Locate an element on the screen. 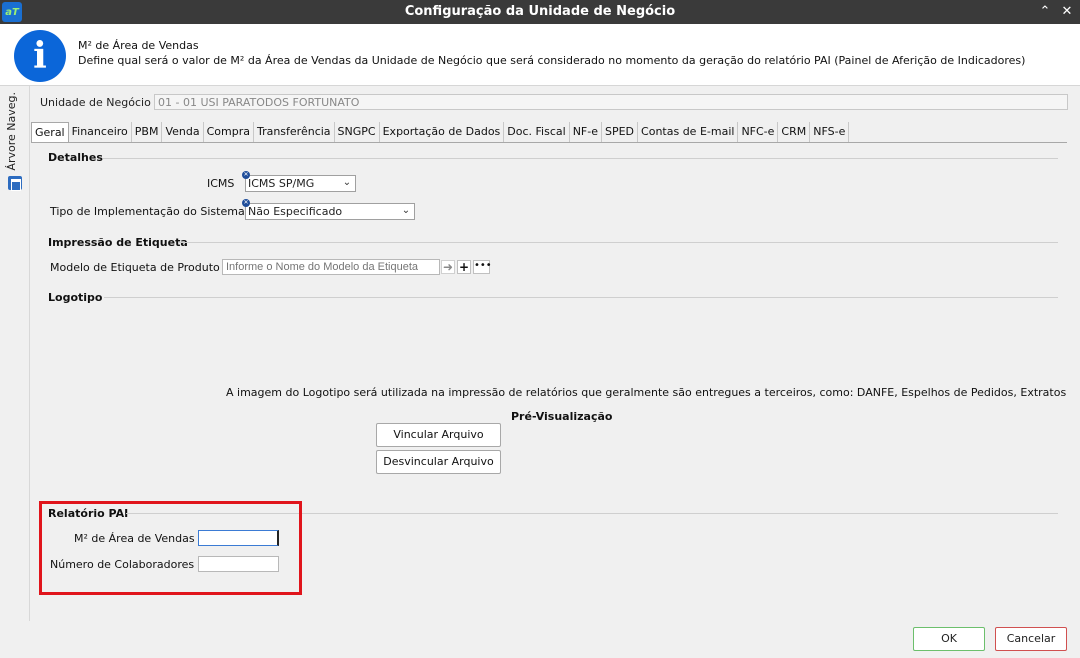  preview-label: Pré-Visualização is located at coordinates (562, 416).